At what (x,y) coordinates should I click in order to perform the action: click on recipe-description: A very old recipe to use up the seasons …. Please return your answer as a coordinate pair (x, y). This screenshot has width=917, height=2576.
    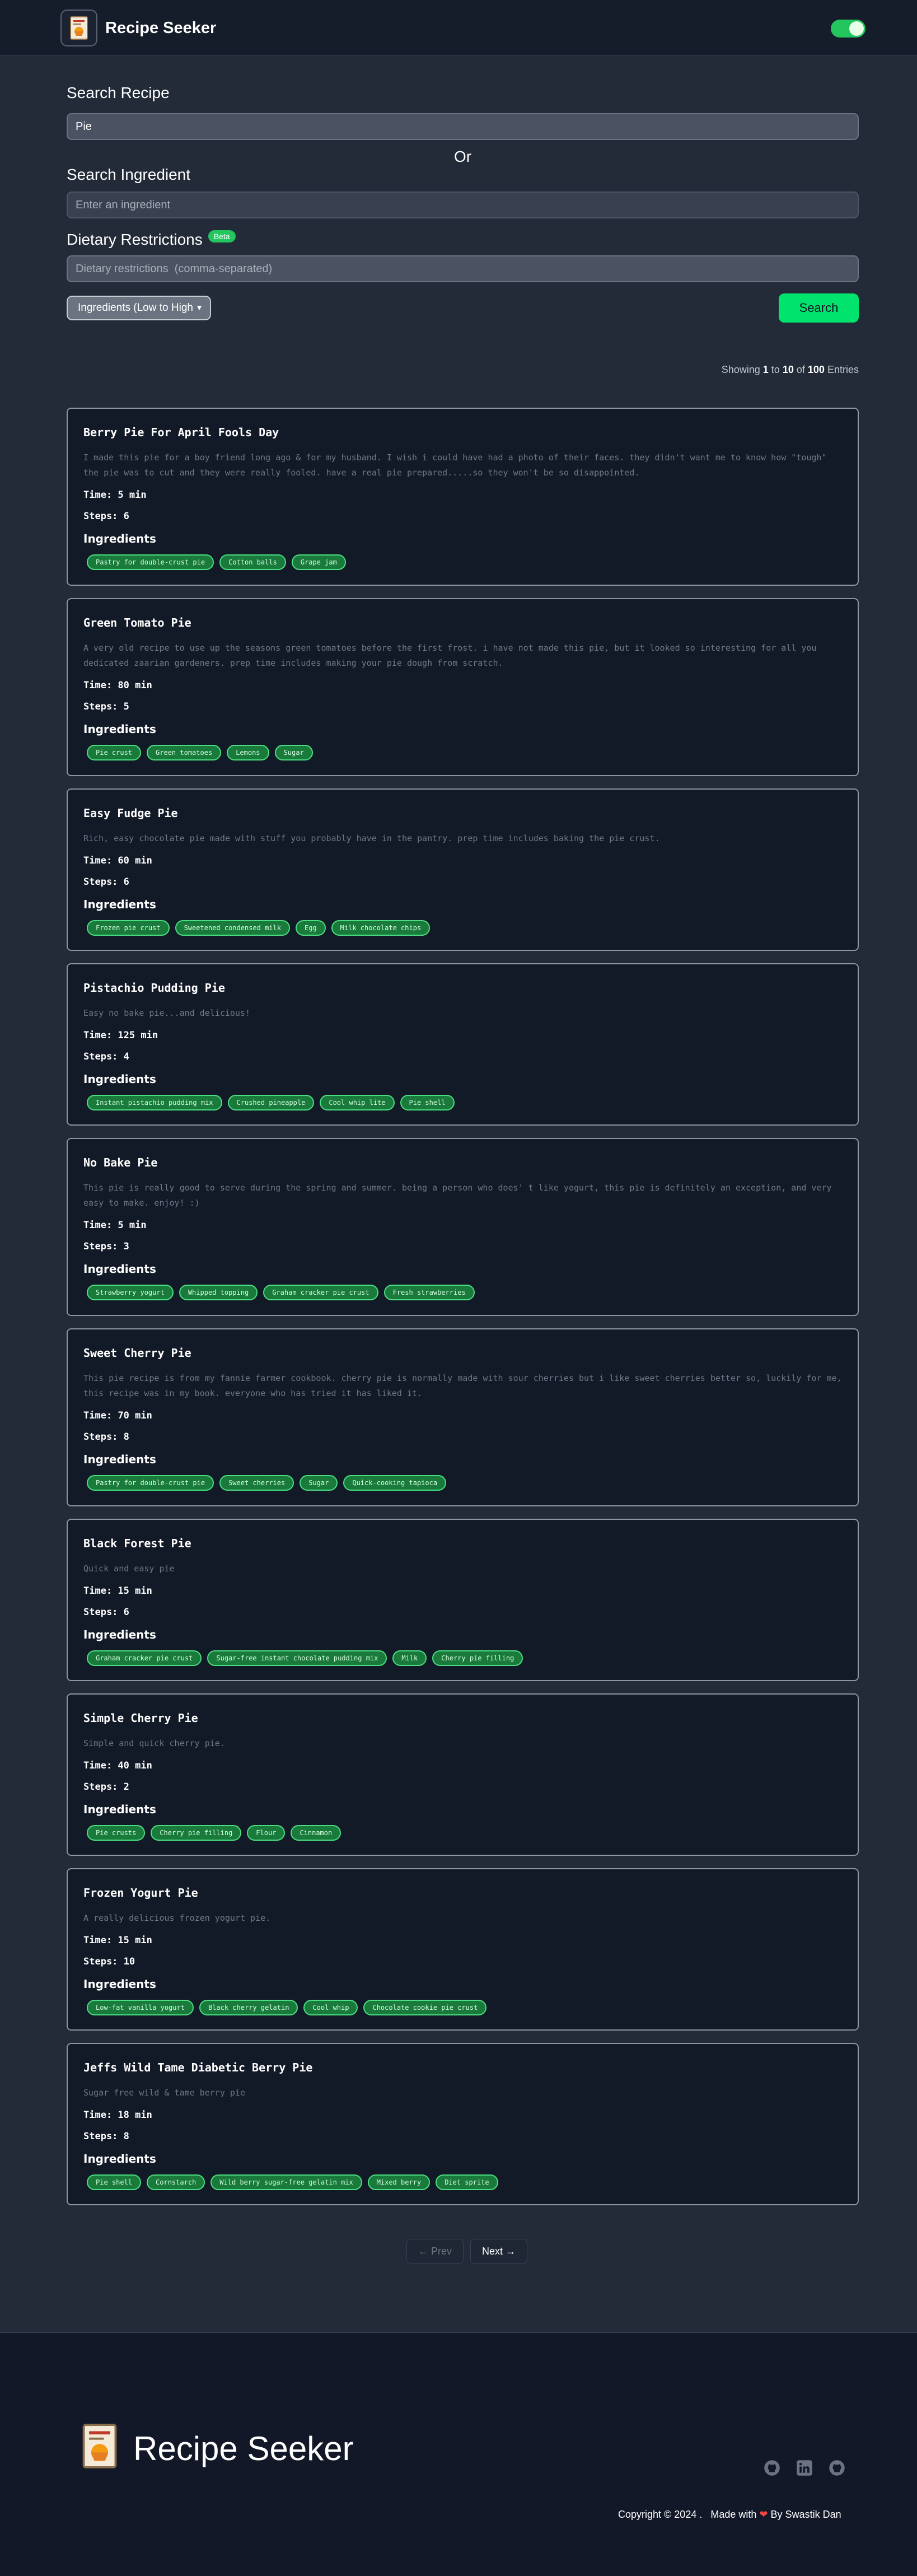
    Looking at the image, I should click on (450, 656).